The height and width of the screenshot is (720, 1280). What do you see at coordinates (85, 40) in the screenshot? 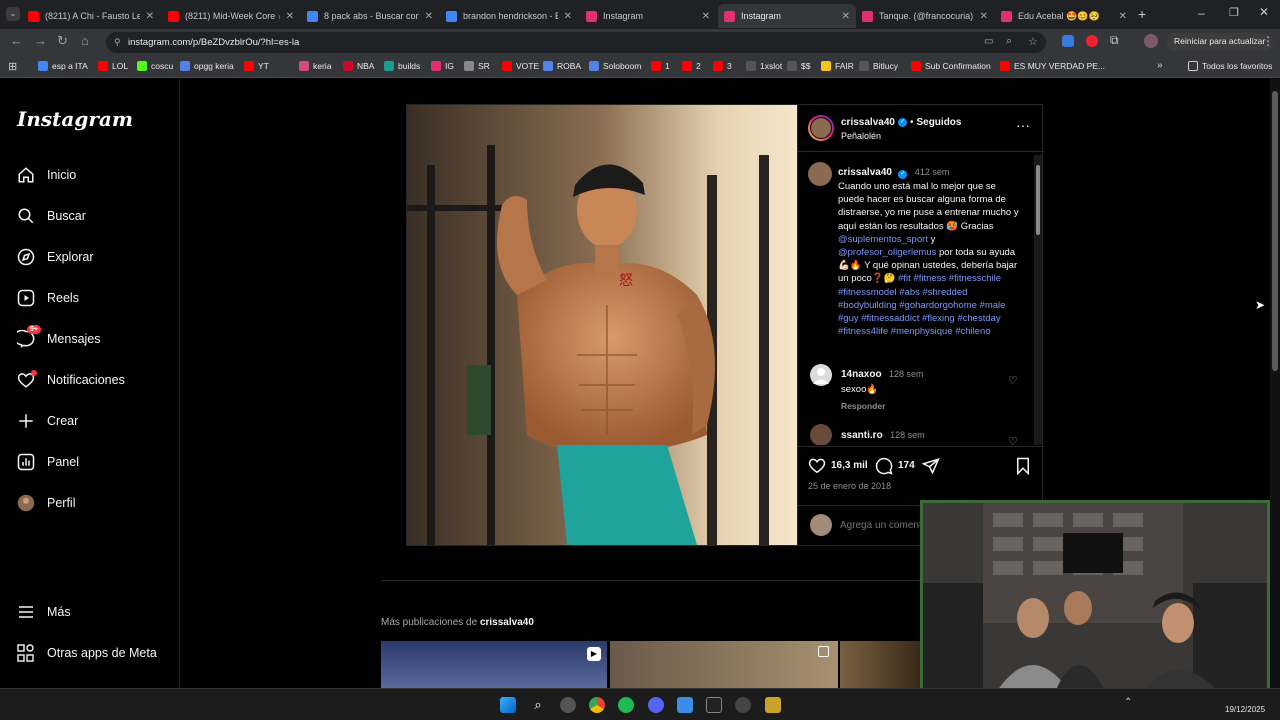
I see `home-button-icon: ⌂` at bounding box center [85, 40].